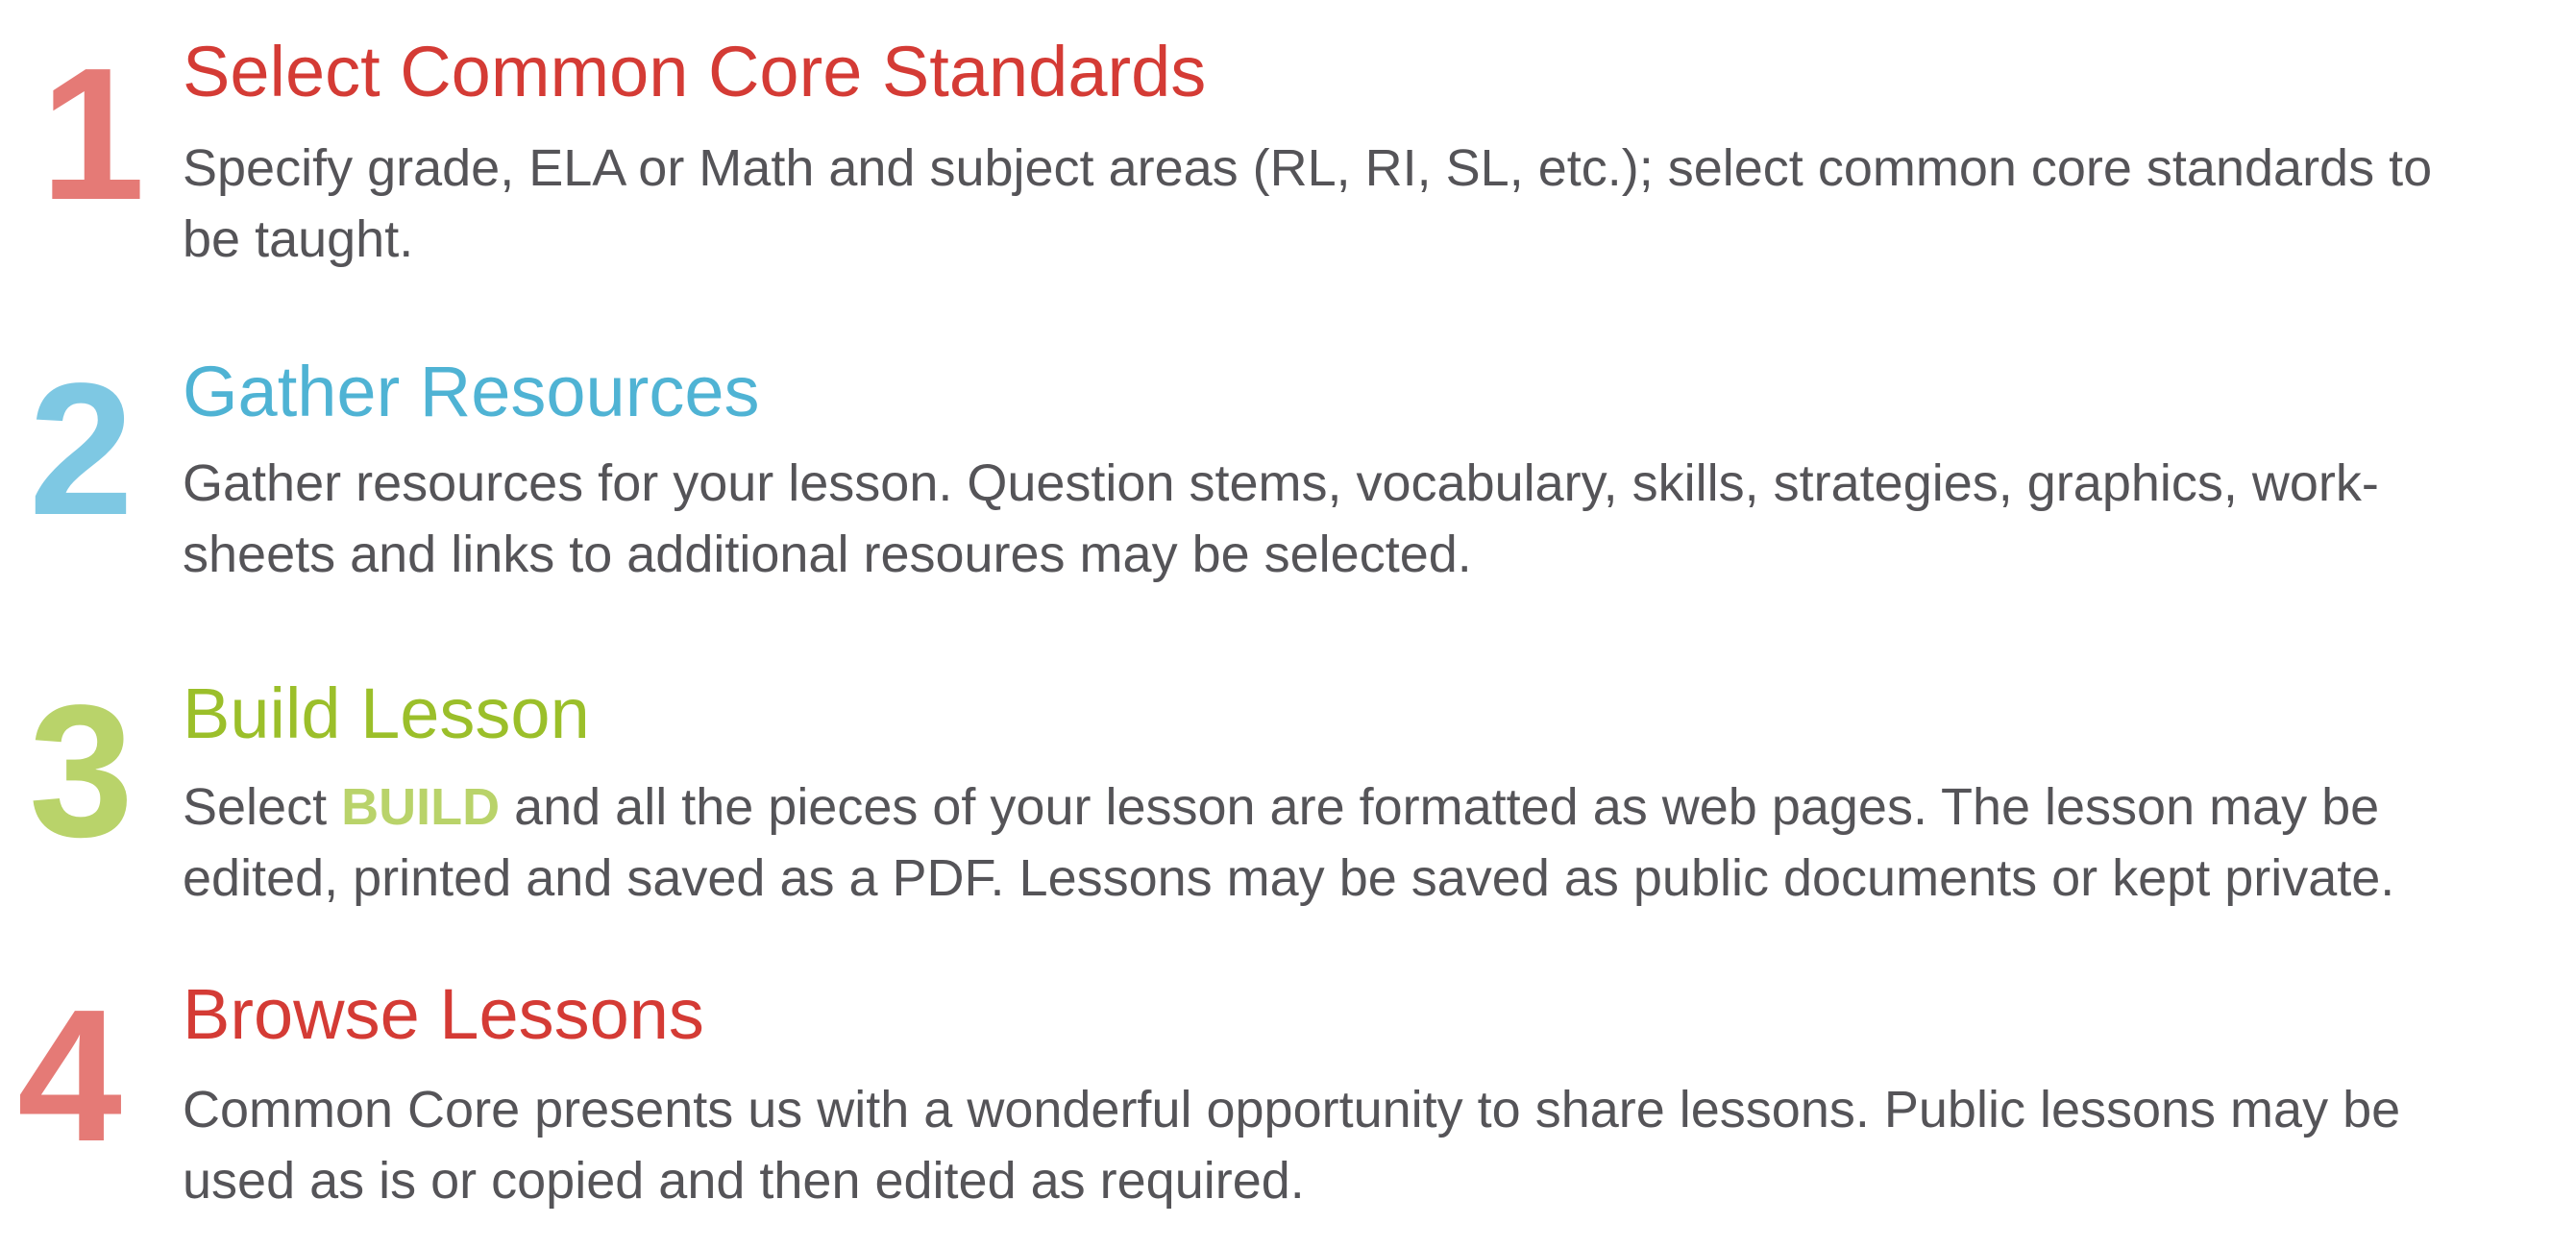  Describe the element at coordinates (421, 807) in the screenshot. I see `build-keyword: BUILD` at that location.